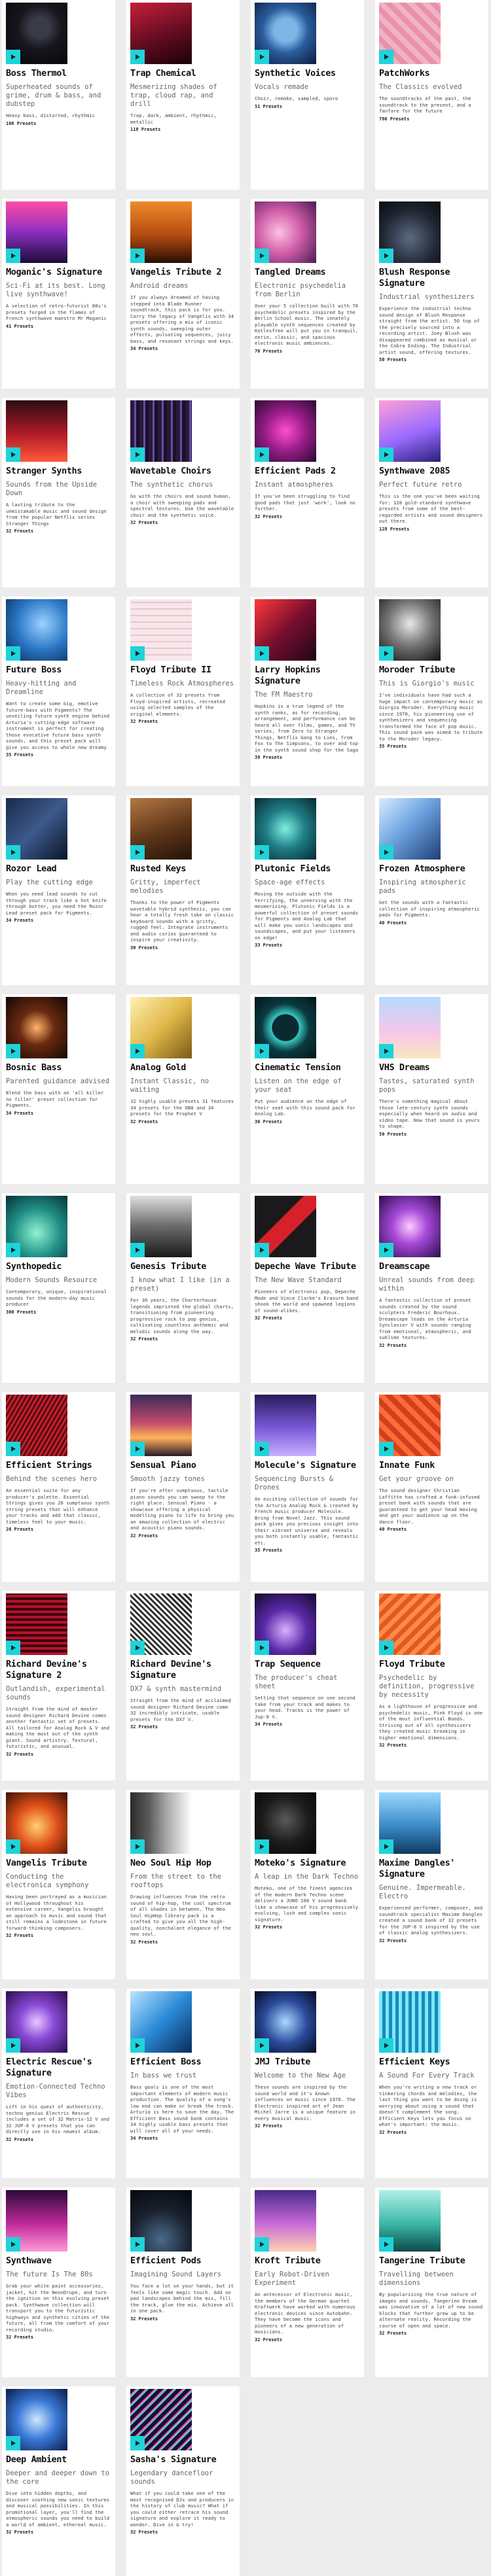 This screenshot has width=491, height=2576. I want to click on pack-title: Larry Hopkins Signature, so click(307, 676).